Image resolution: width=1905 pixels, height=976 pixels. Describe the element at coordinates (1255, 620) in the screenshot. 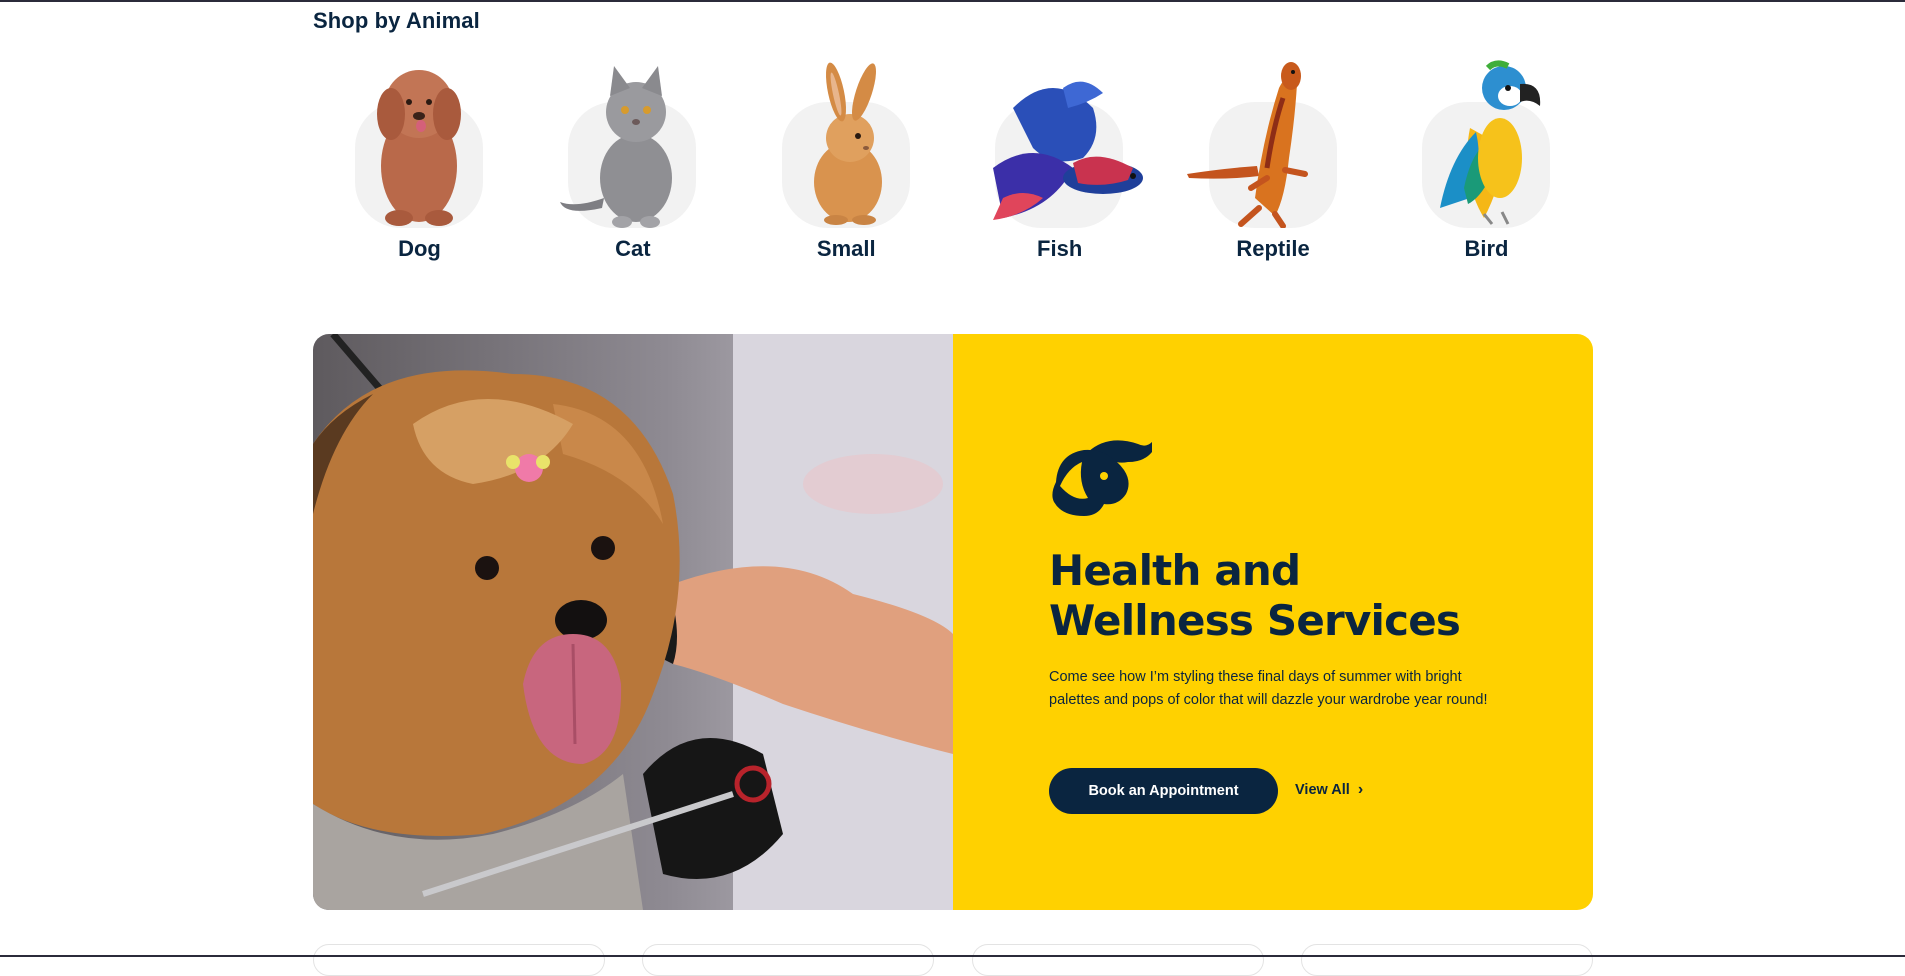

I see `promo-heading-line2: Wellness Services` at that location.